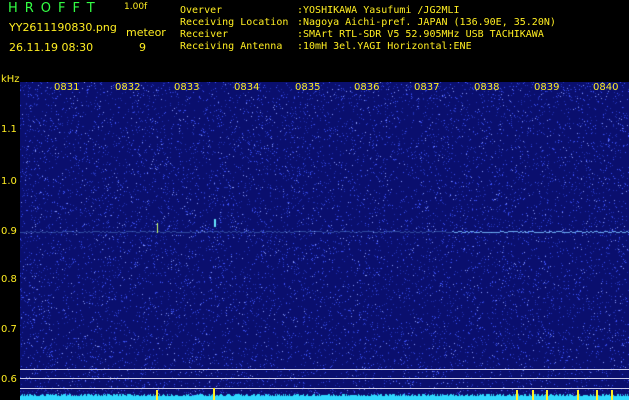 The width and height of the screenshot is (629, 400). Describe the element at coordinates (547, 87) in the screenshot. I see `time-label-0839: 0839` at that location.